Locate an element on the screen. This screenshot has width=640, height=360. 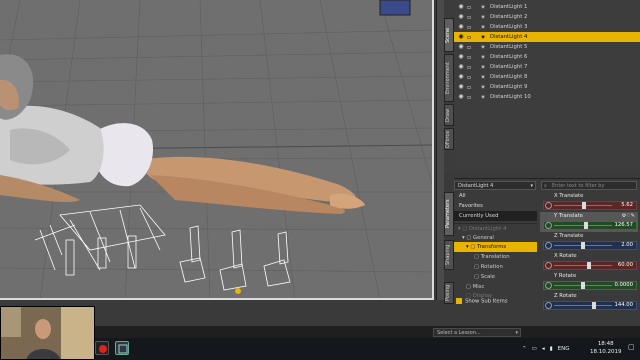
property-y-rotate: Y Rotate 0.0000 is located at coordinates (589, 282).